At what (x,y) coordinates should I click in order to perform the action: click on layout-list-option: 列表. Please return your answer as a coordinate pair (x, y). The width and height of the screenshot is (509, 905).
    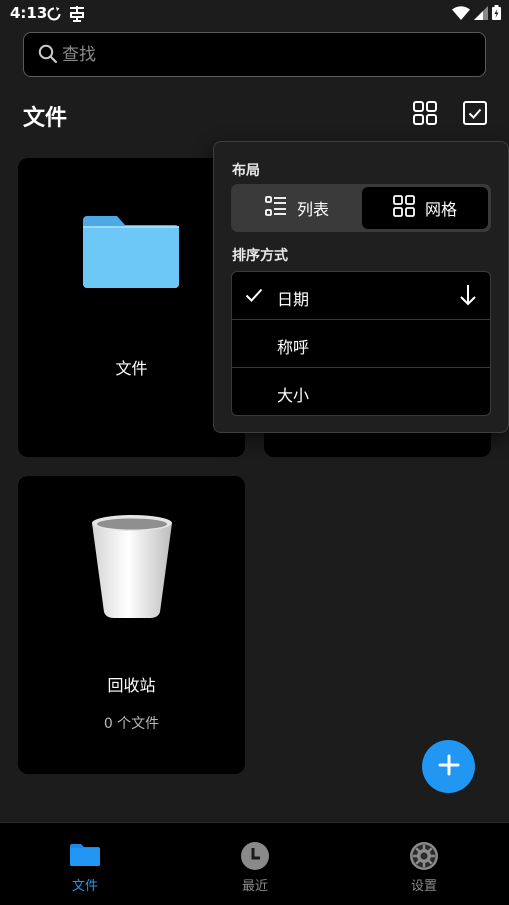
    Looking at the image, I should click on (297, 208).